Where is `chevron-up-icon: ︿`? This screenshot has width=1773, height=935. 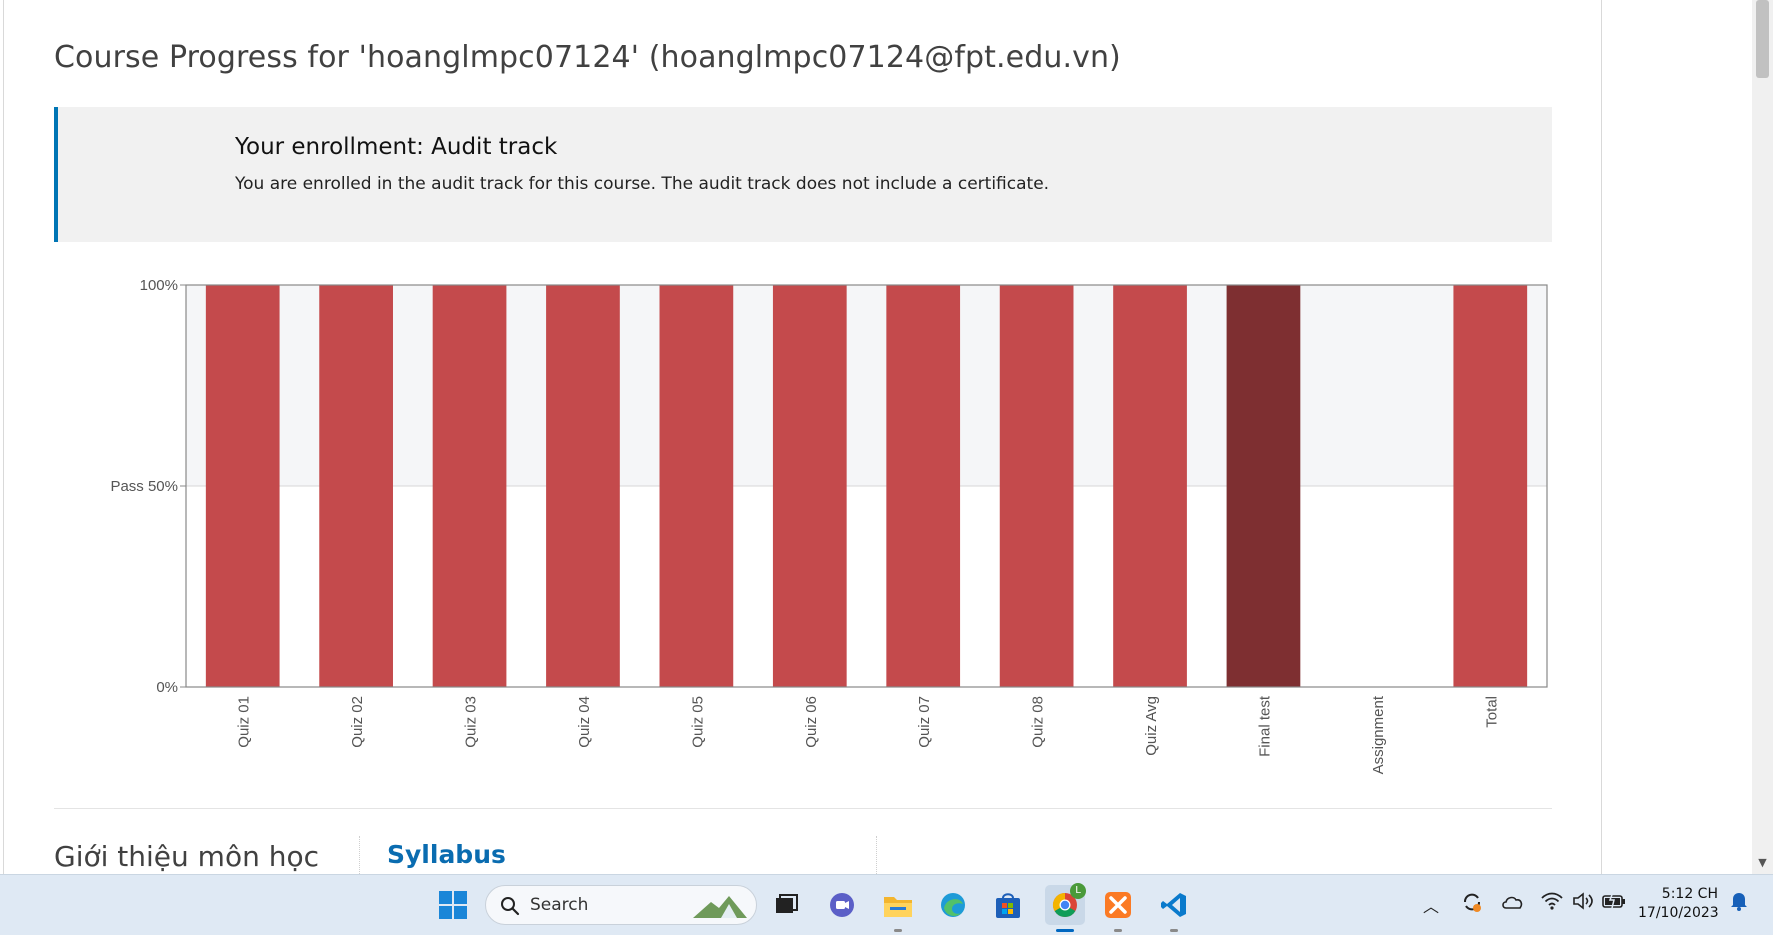 chevron-up-icon: ︿ is located at coordinates (1431, 905).